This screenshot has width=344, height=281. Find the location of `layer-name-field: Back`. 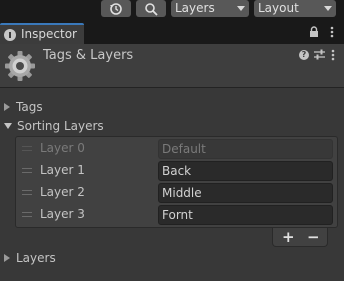

layer-name-field: Back is located at coordinates (245, 171).